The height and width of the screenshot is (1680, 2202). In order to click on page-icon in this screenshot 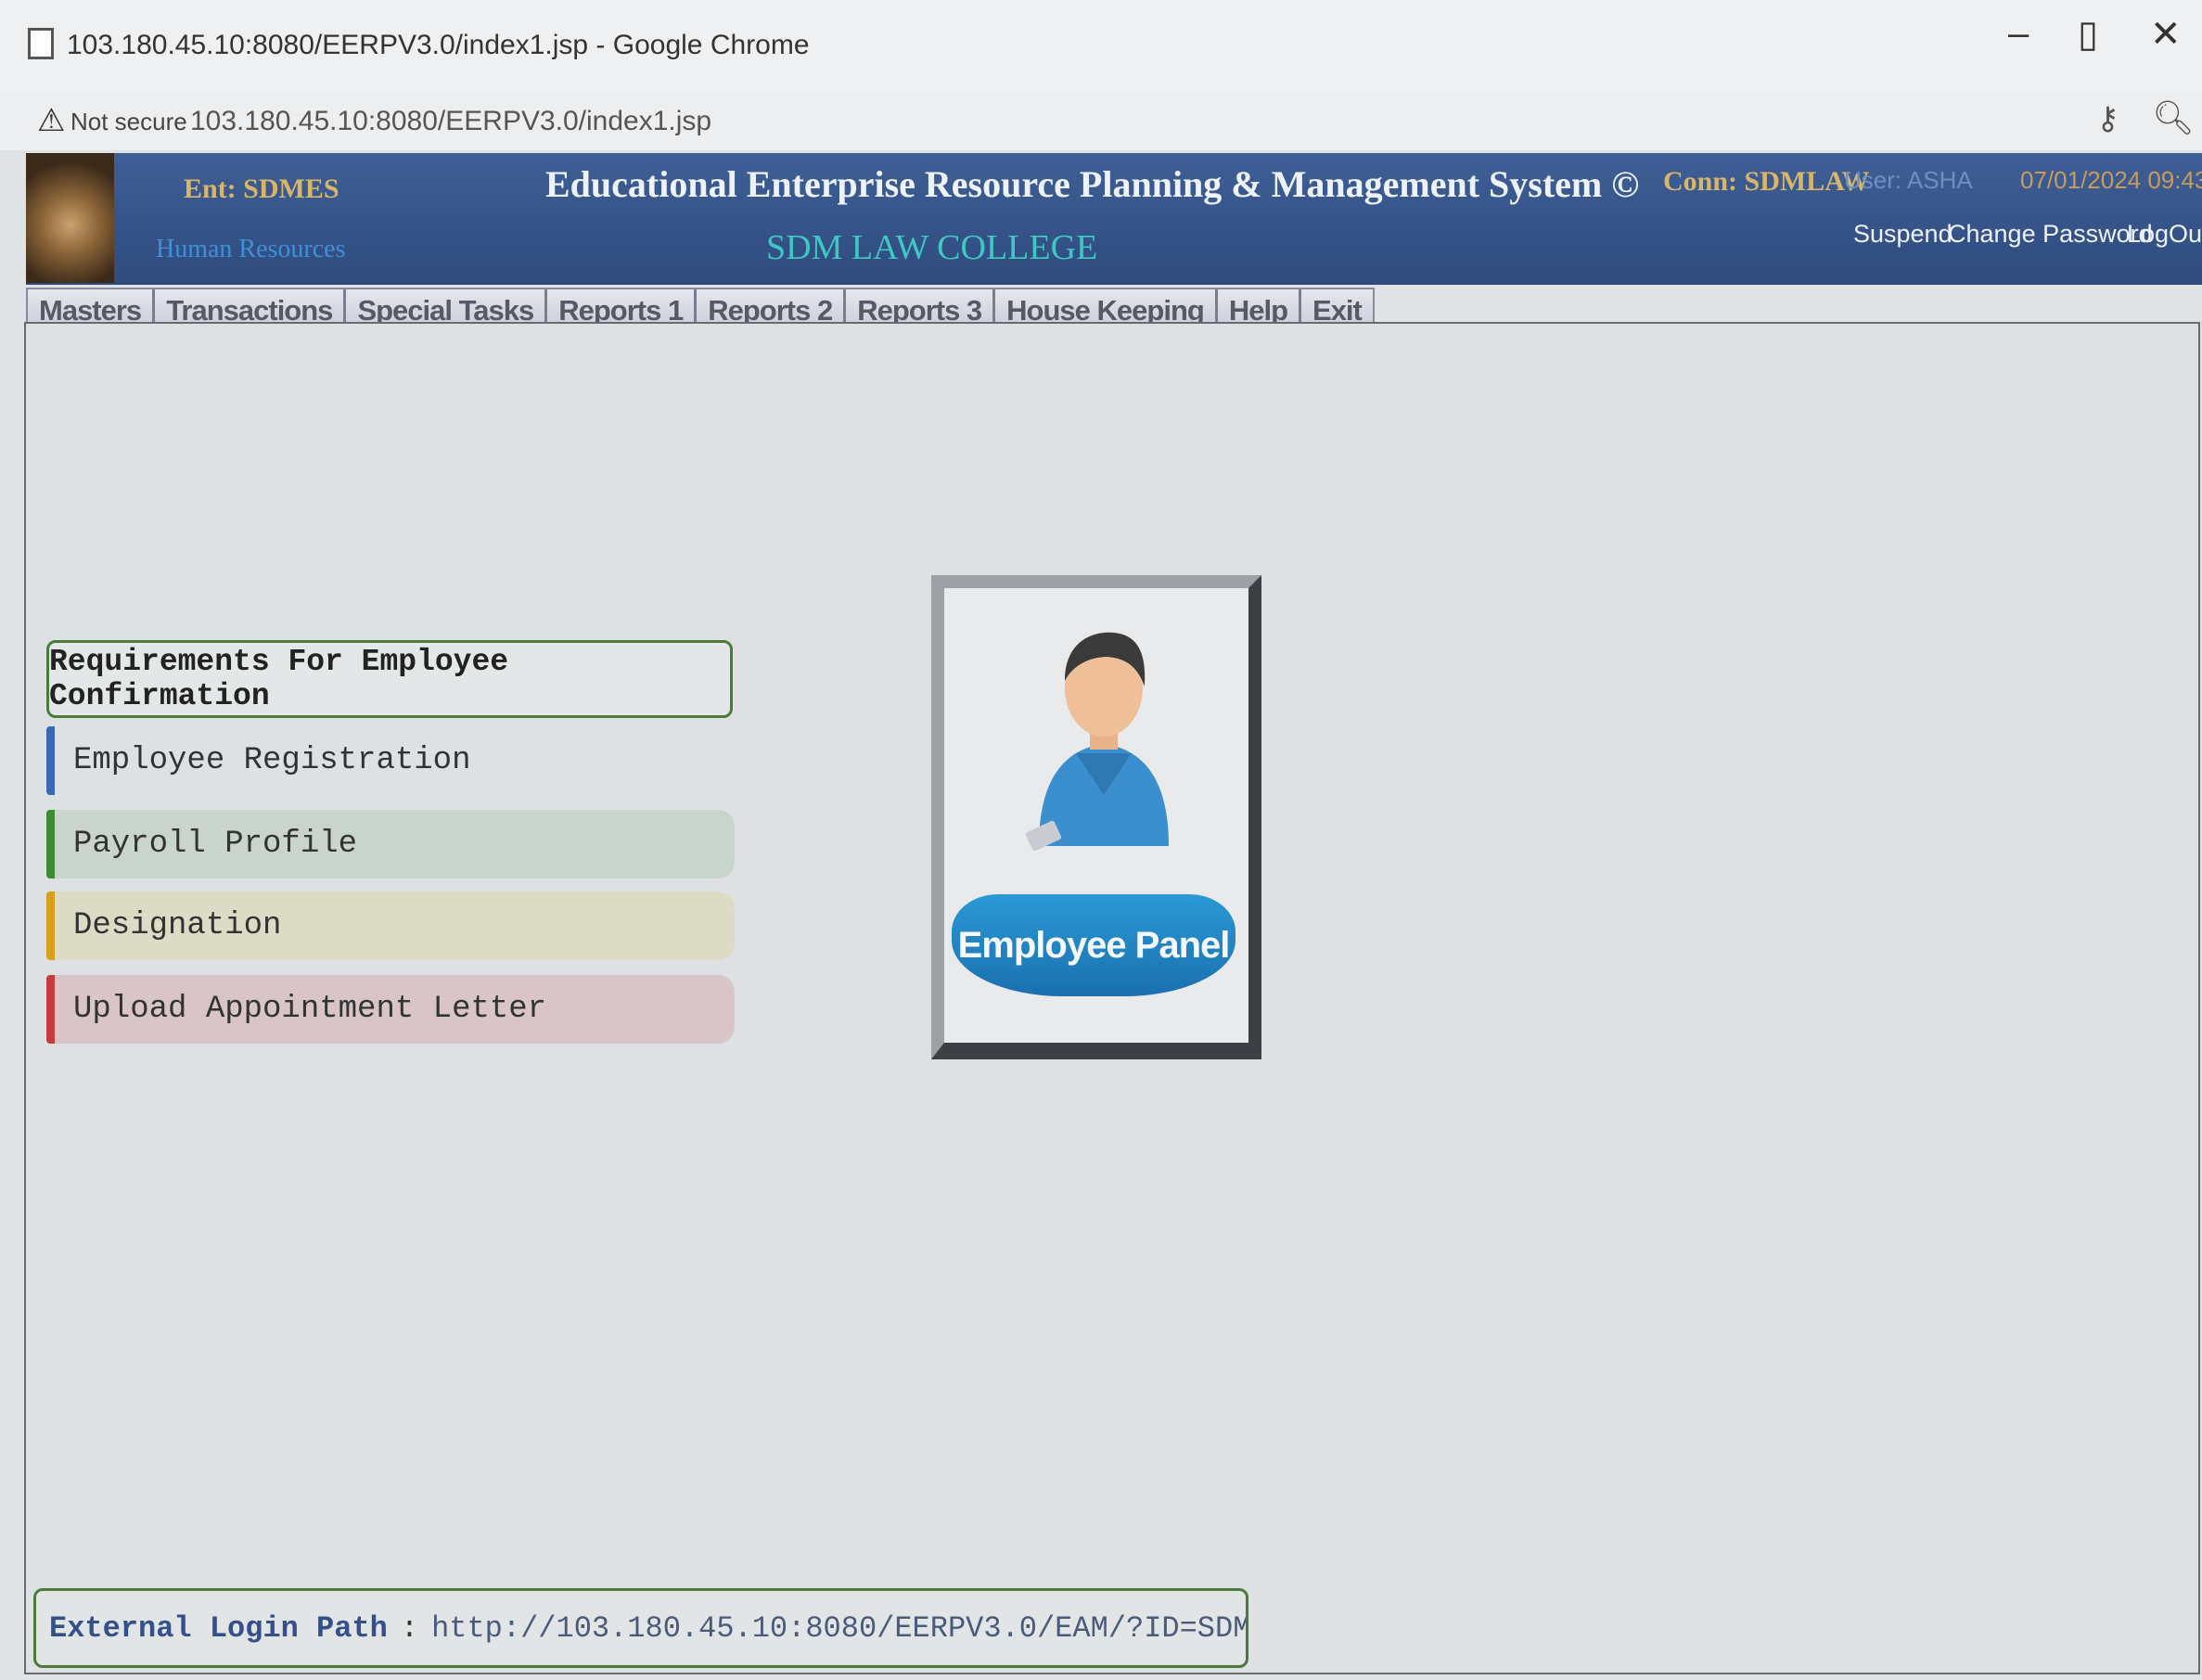, I will do `click(41, 43)`.